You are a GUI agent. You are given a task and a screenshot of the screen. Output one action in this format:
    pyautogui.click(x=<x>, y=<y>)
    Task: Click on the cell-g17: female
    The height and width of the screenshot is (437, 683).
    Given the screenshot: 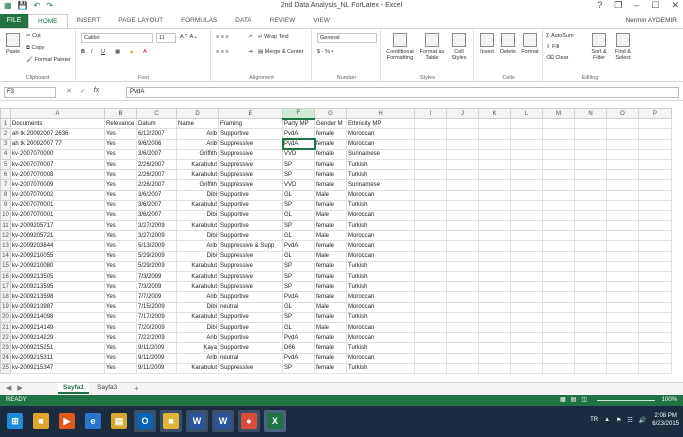 What is the action you would take?
    pyautogui.click(x=330, y=287)
    